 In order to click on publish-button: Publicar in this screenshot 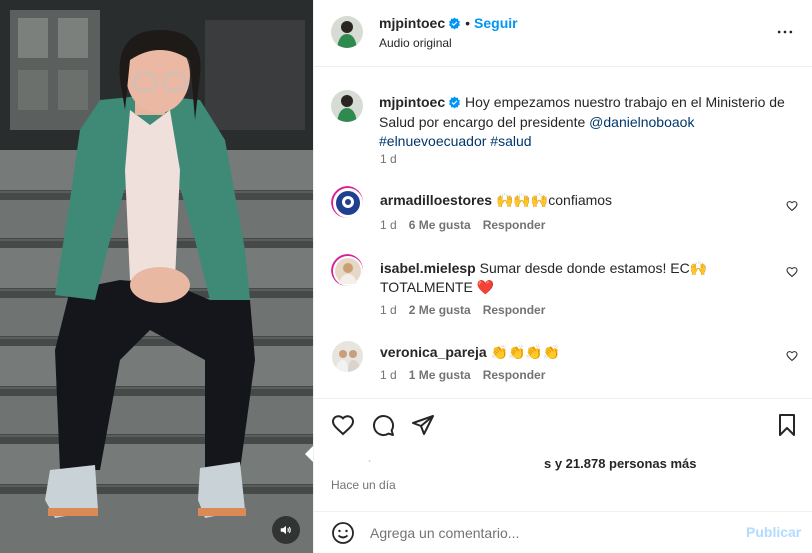, I will do `click(773, 532)`.